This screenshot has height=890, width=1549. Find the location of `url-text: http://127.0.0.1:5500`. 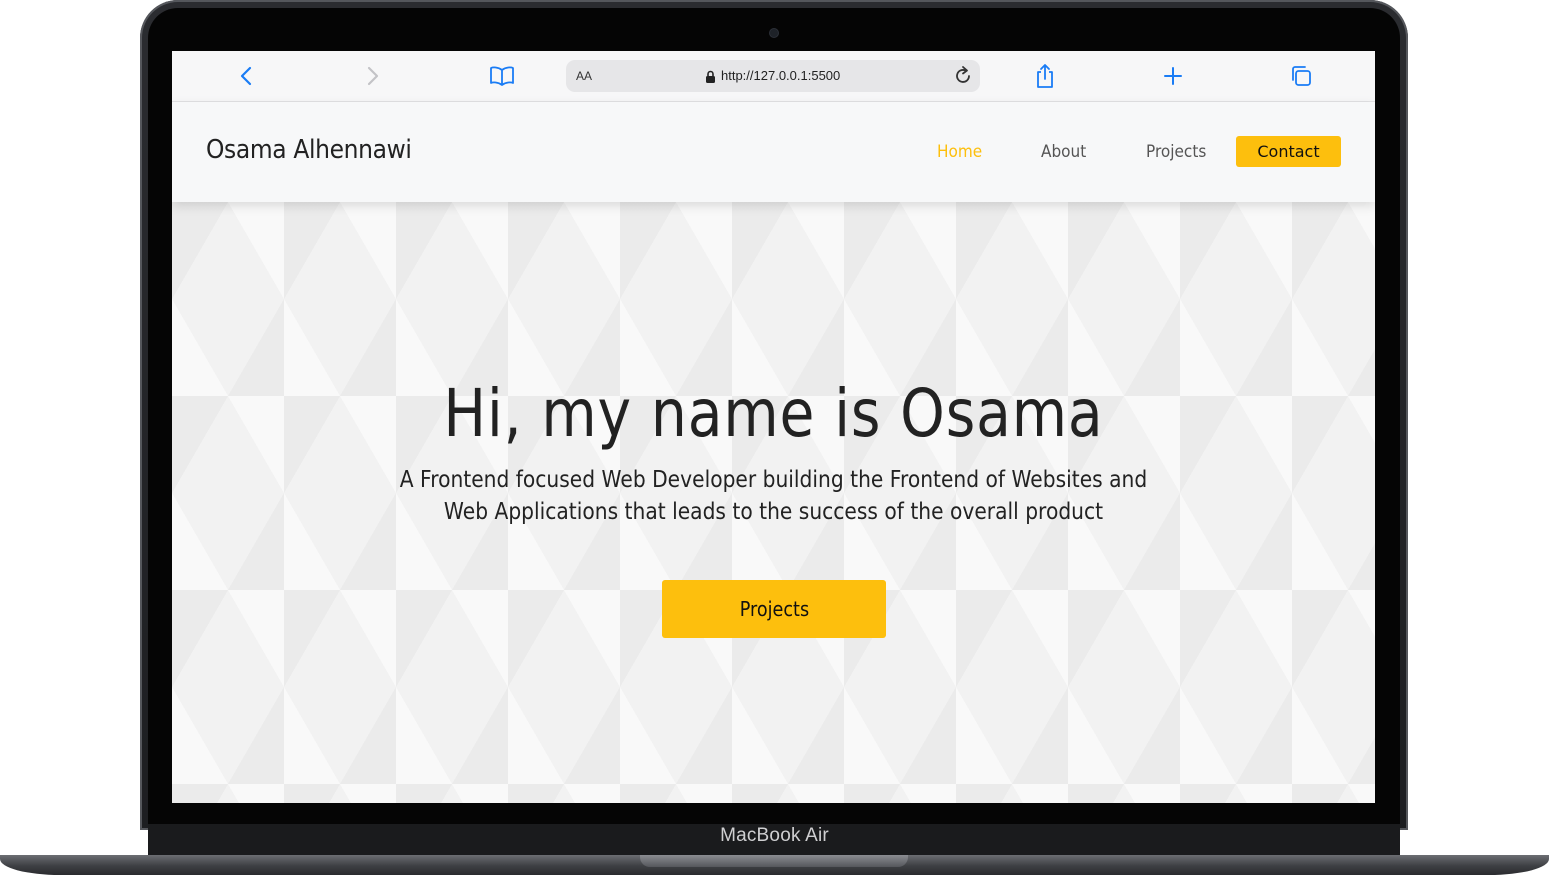

url-text: http://127.0.0.1:5500 is located at coordinates (781, 75).